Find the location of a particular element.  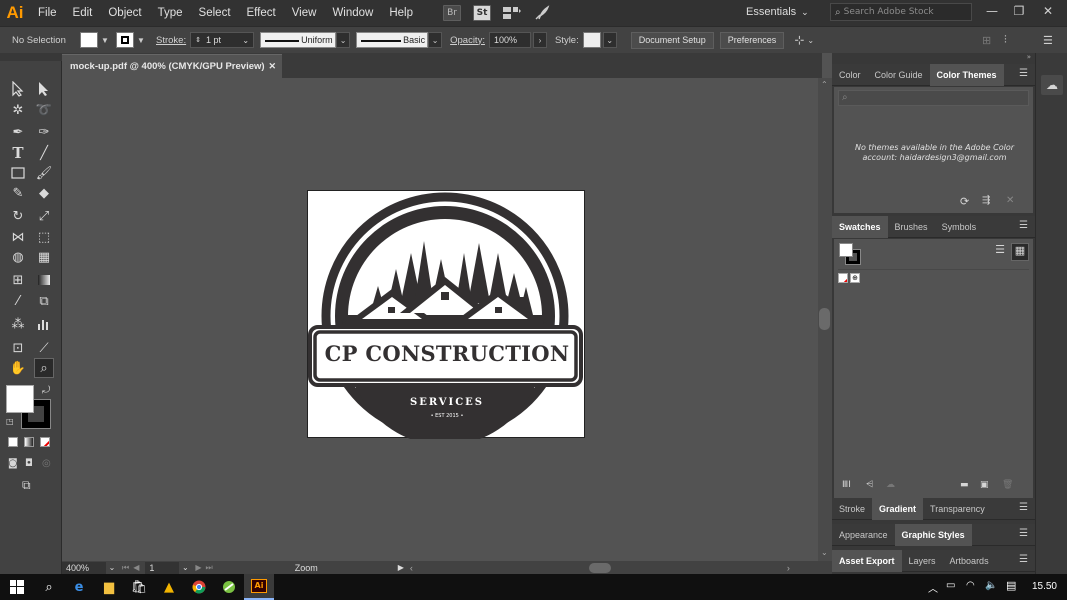

mesh-tool-icon: ⊞ is located at coordinates (18, 280).